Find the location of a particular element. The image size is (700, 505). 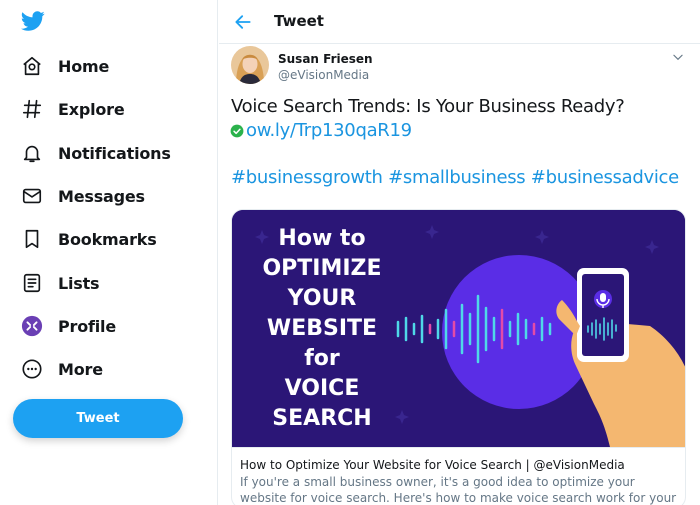

tweet-button: Tweet is located at coordinates (98, 418).